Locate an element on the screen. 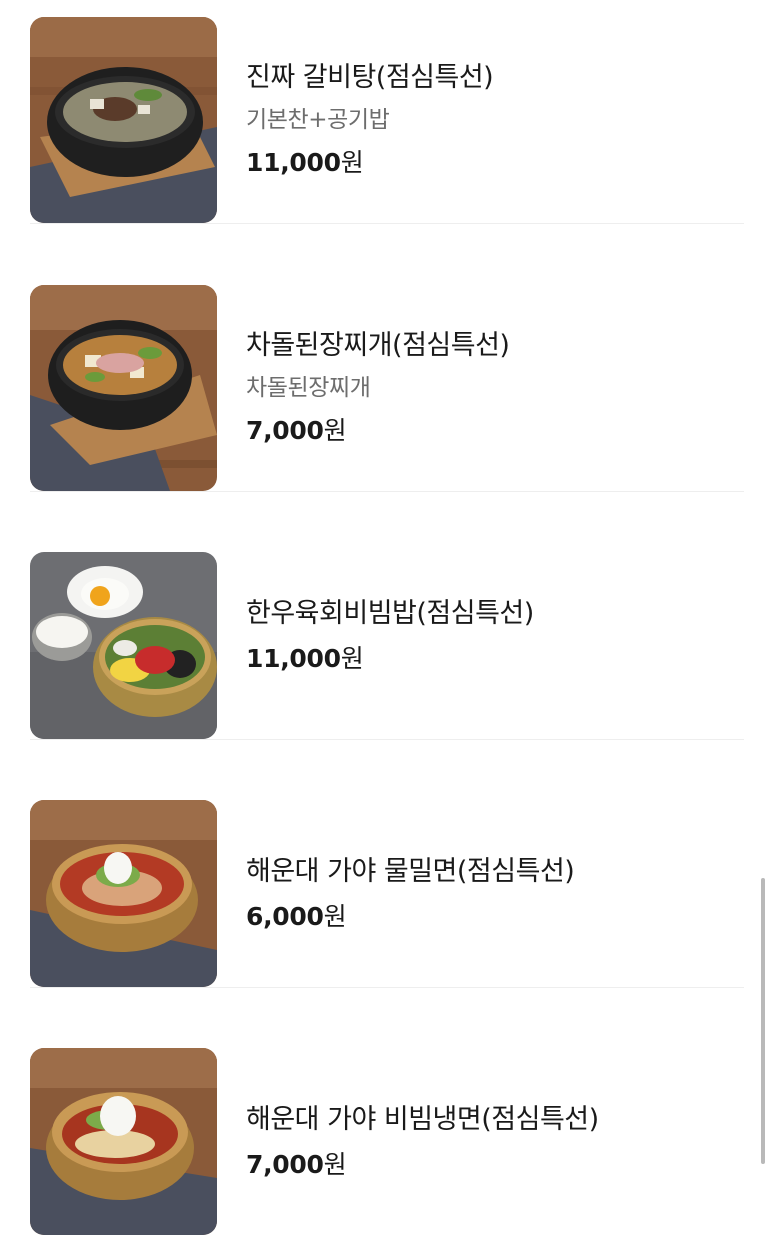 This screenshot has width=773, height=1252. menu-item-info: 해운대 가야 물밀면(점심특선) 6,000원 is located at coordinates (410, 894).